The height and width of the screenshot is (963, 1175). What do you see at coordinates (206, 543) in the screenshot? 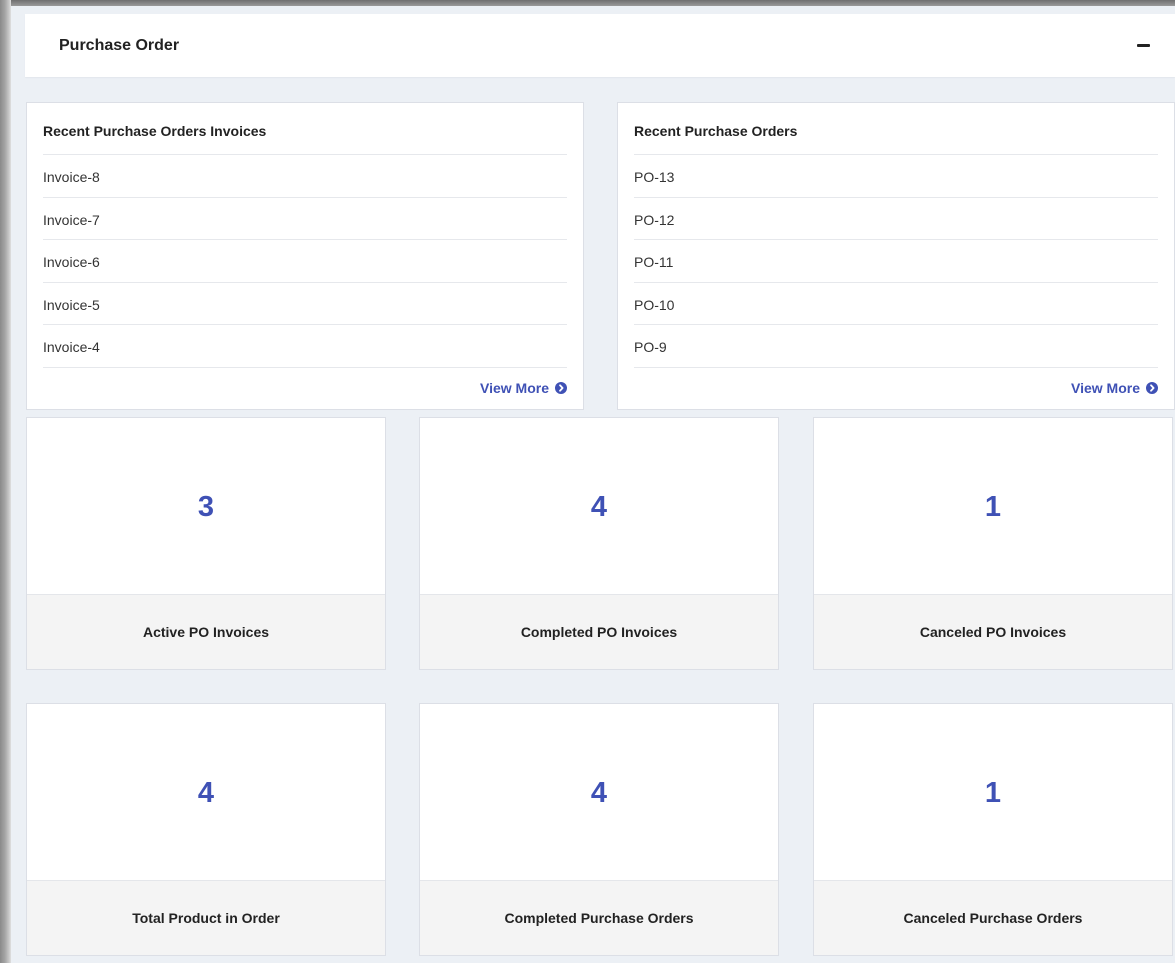
I see `stat-card-active-po-invoices: 3 Active PO Invoices` at bounding box center [206, 543].